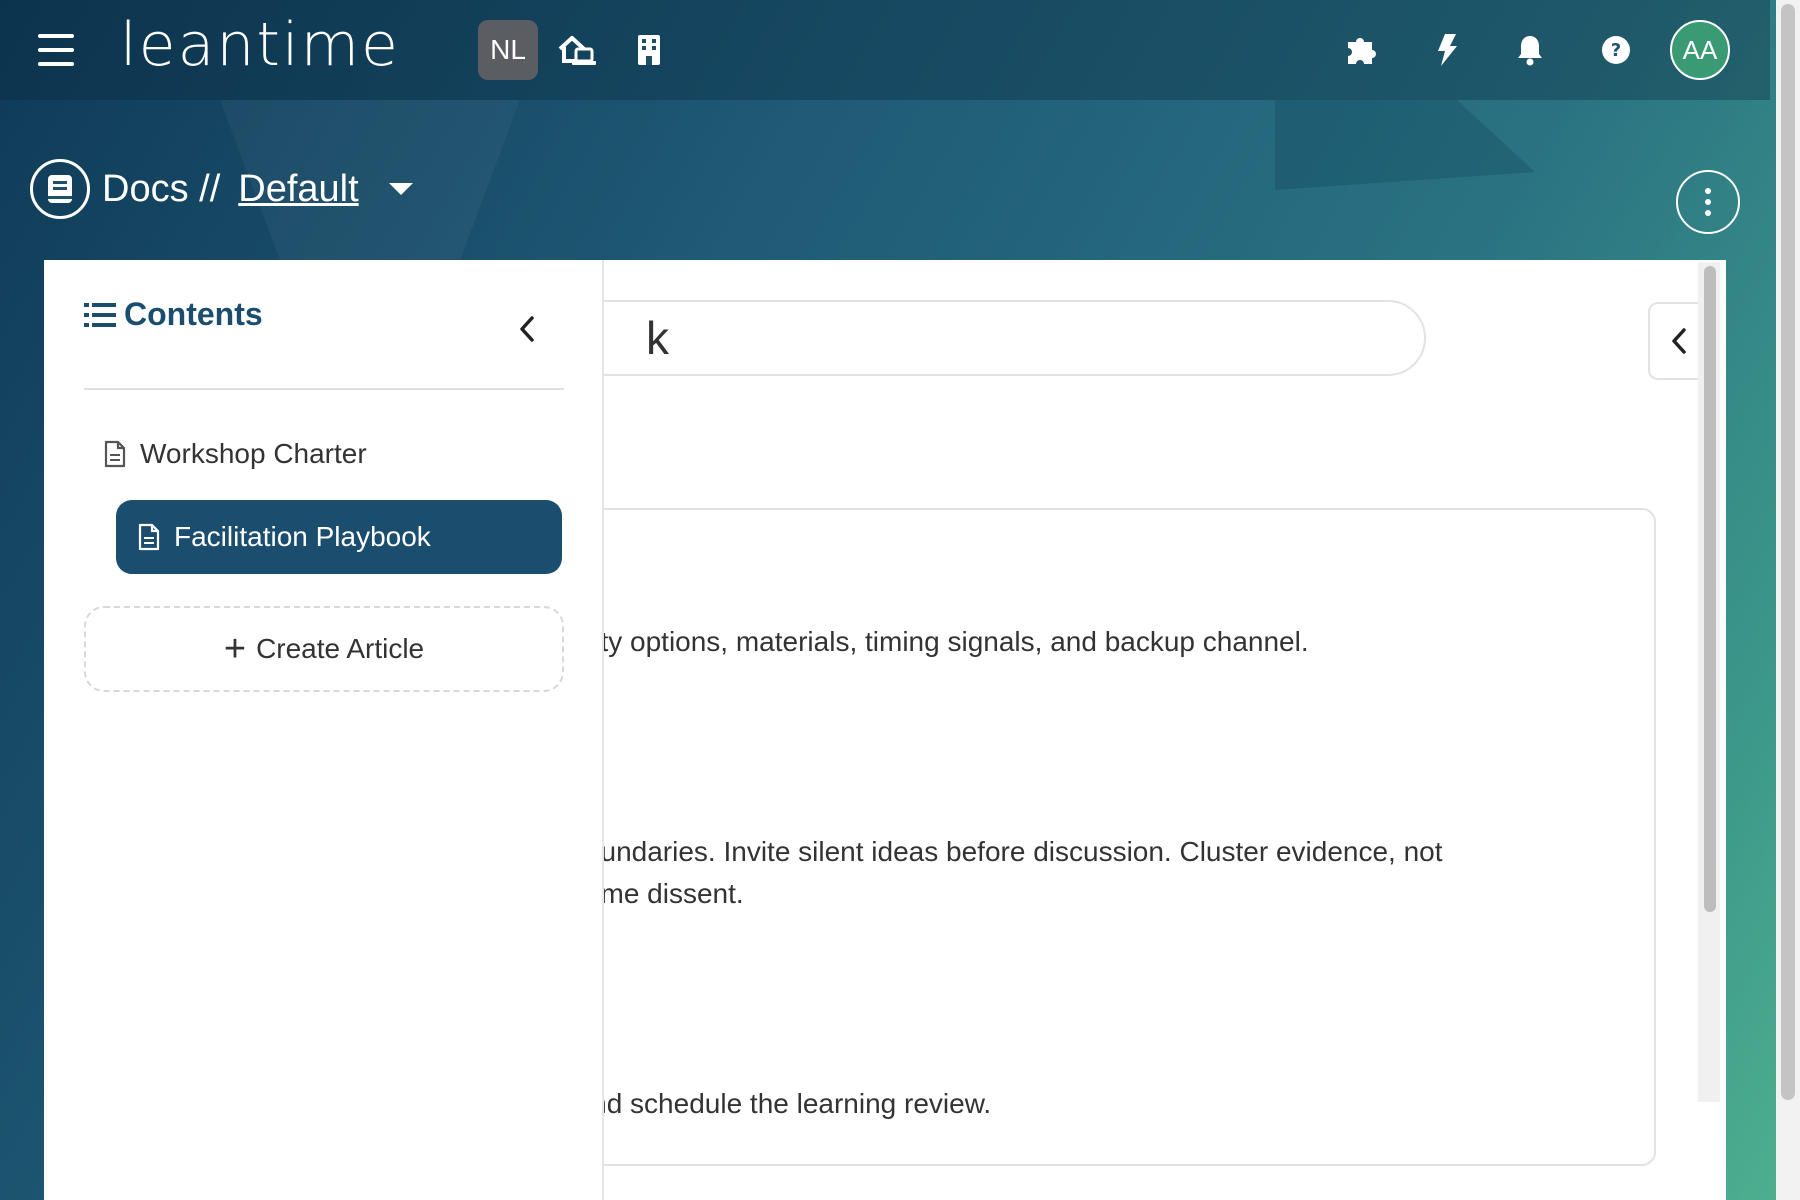 Image resolution: width=1800 pixels, height=1200 pixels. I want to click on leantime-logo: leantime, so click(260, 45).